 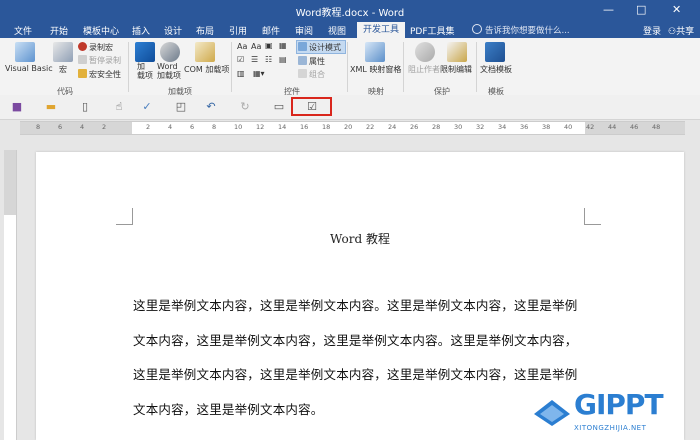 I want to click on ruler-number: 38, so click(x=546, y=127).